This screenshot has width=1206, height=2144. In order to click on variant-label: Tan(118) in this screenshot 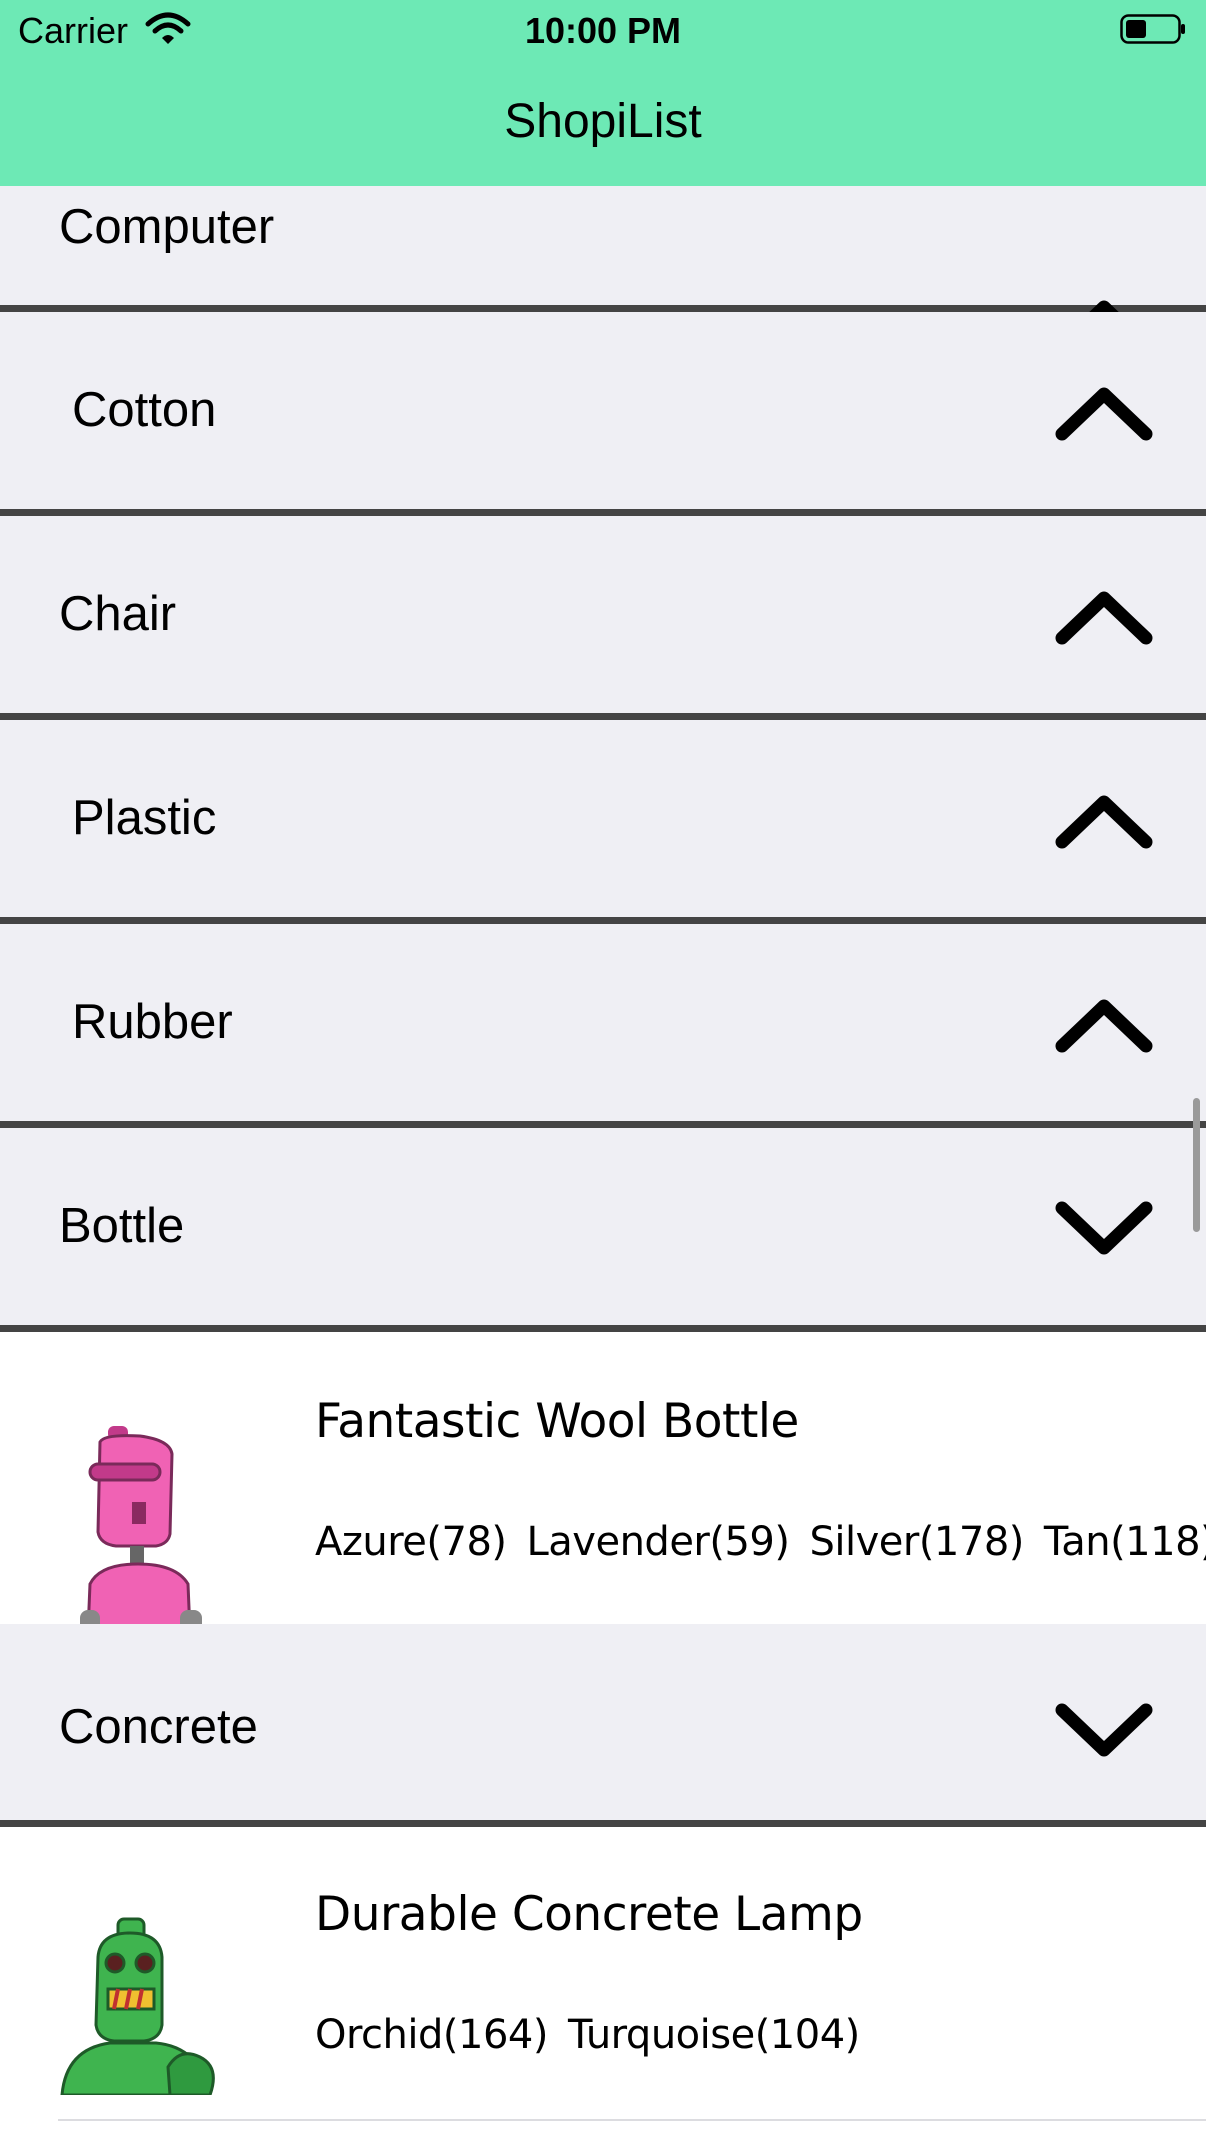, I will do `click(1124, 1542)`.